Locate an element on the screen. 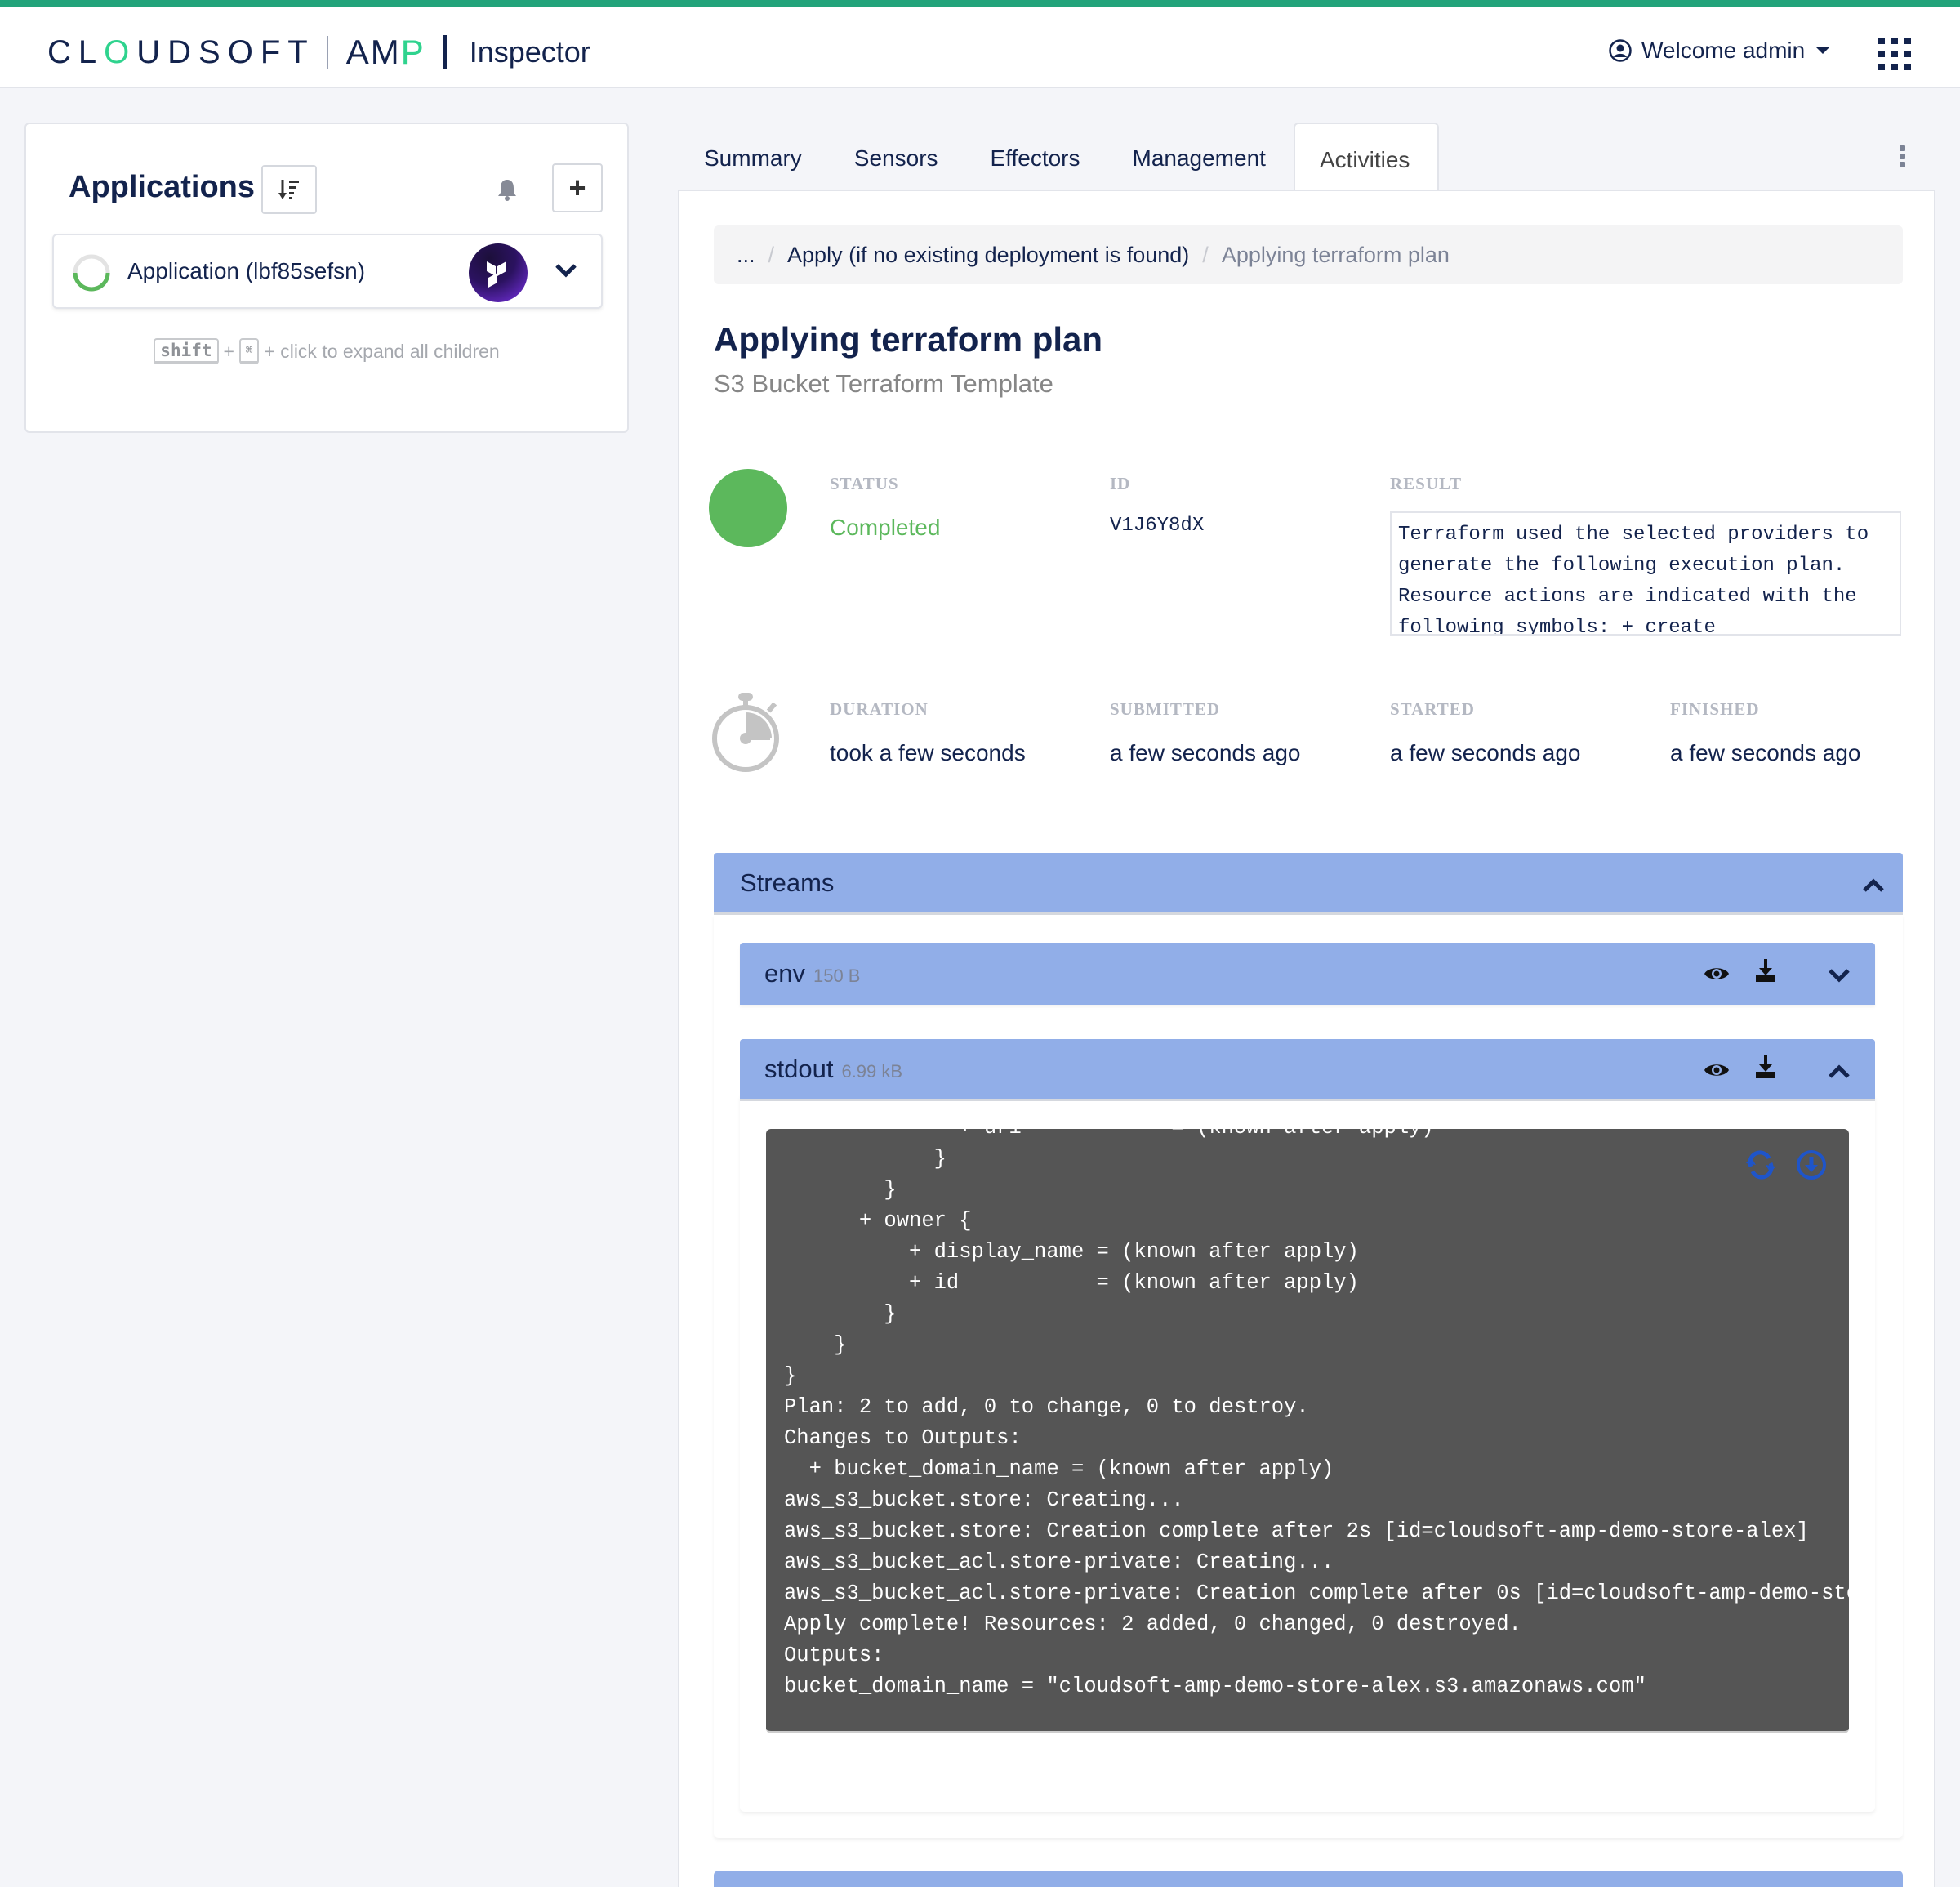 The image size is (1960, 1887). stream-size: 150 B is located at coordinates (837, 976).